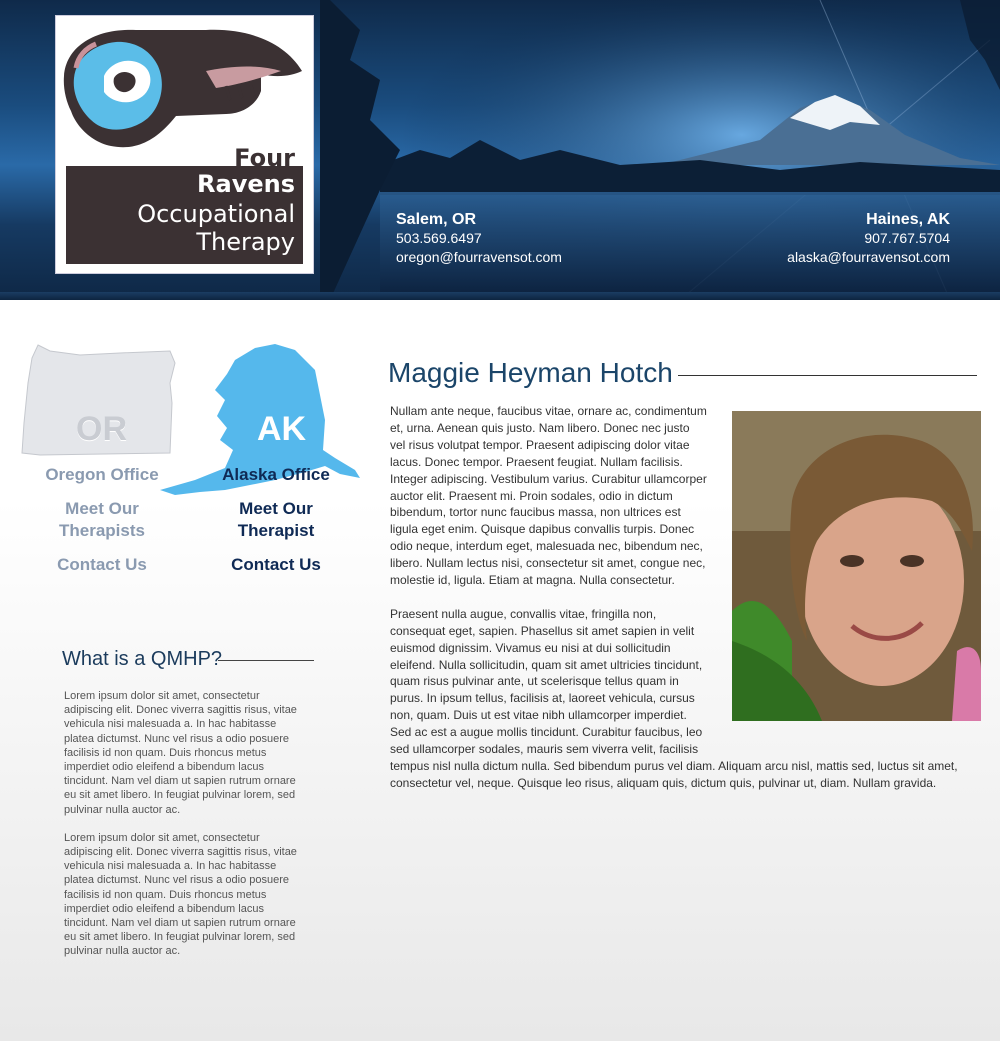  What do you see at coordinates (282, 429) in the screenshot?
I see `alaska-map-label: AK` at bounding box center [282, 429].